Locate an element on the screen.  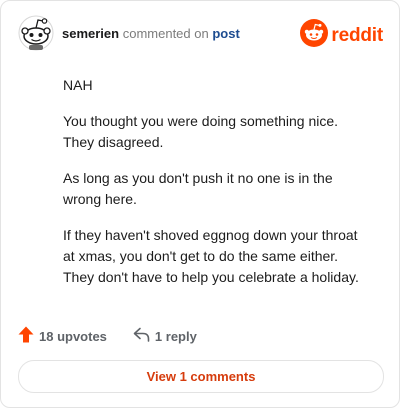
comment-header: semerien commented on post reddit is located at coordinates (200, 34).